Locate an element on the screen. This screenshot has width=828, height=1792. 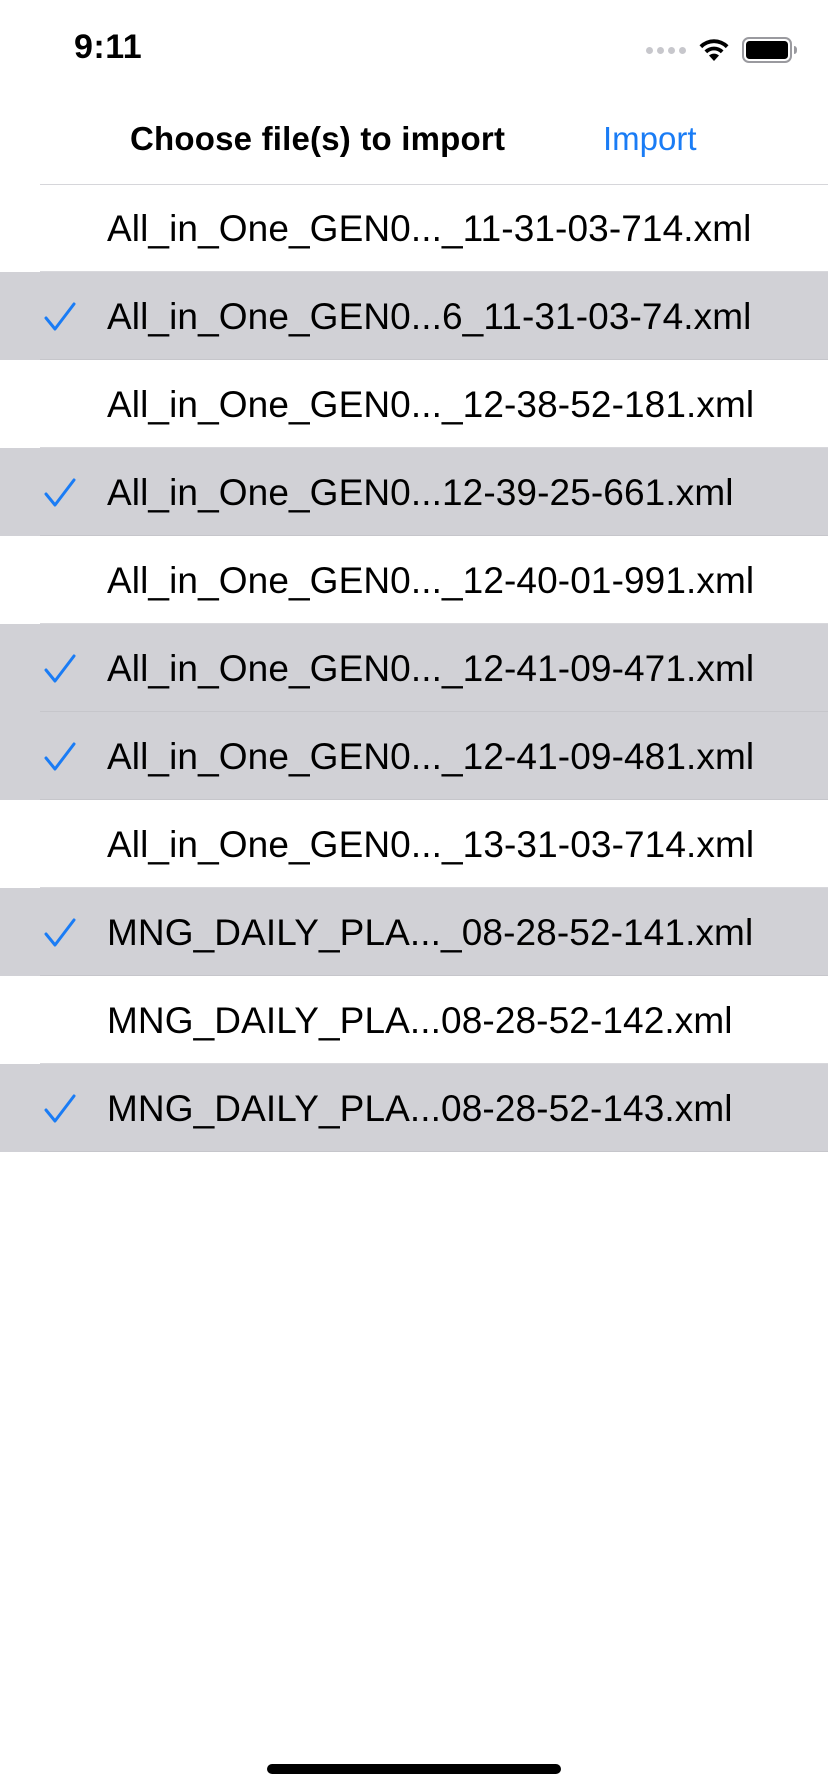
status-icons is located at coordinates (722, 50).